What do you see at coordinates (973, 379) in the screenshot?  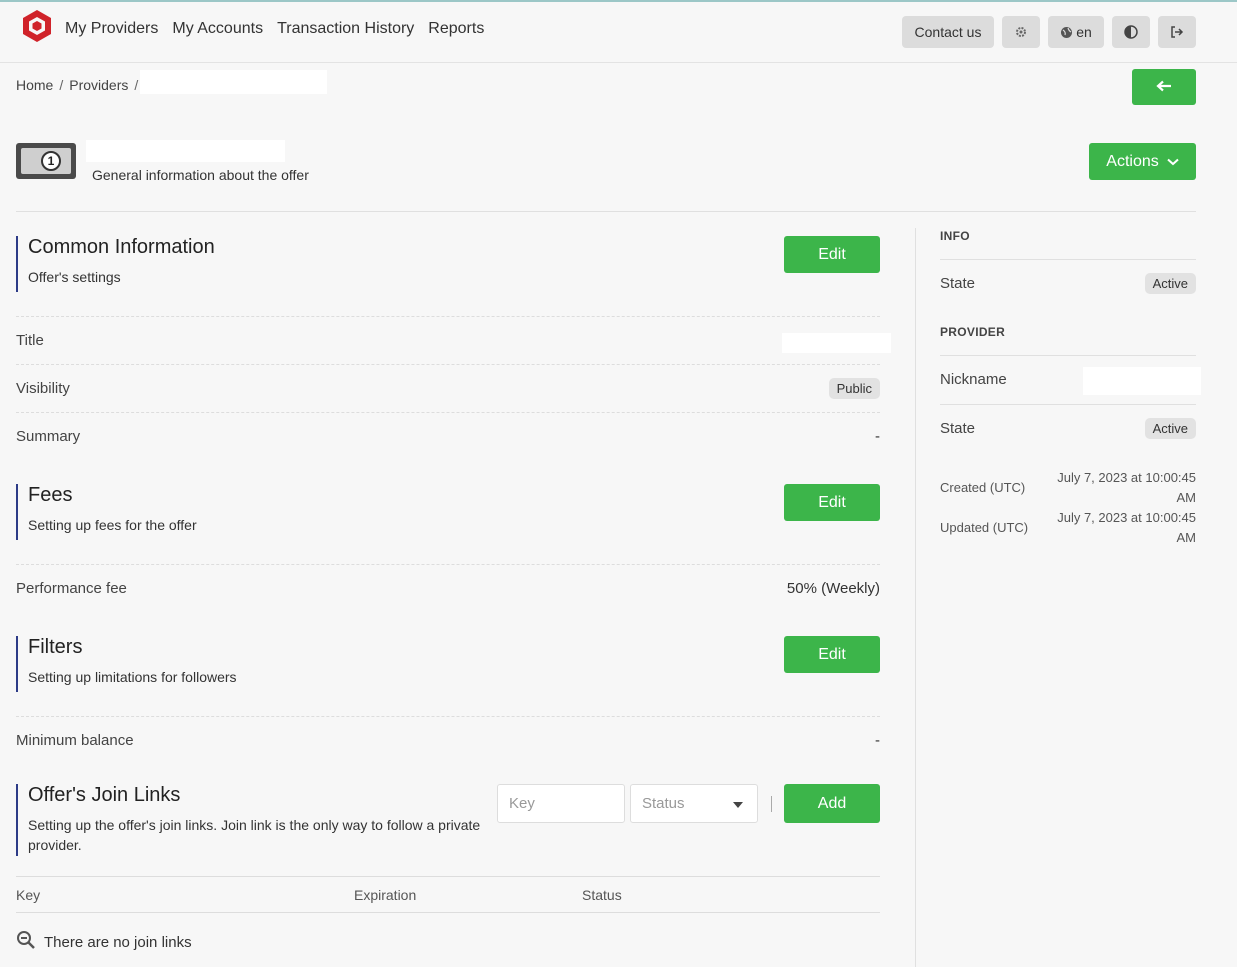 I see `row-label: Nickname` at bounding box center [973, 379].